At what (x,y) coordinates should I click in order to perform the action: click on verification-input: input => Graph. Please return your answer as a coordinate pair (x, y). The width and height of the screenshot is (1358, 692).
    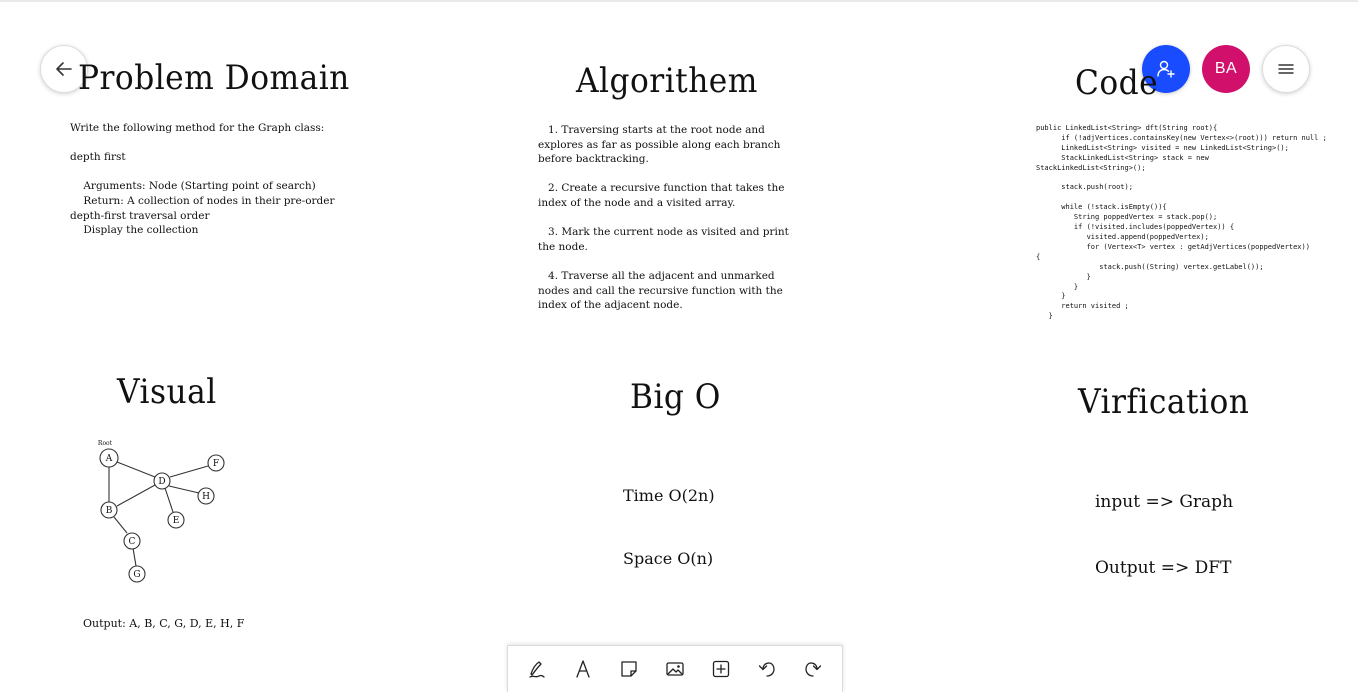
    Looking at the image, I should click on (1164, 502).